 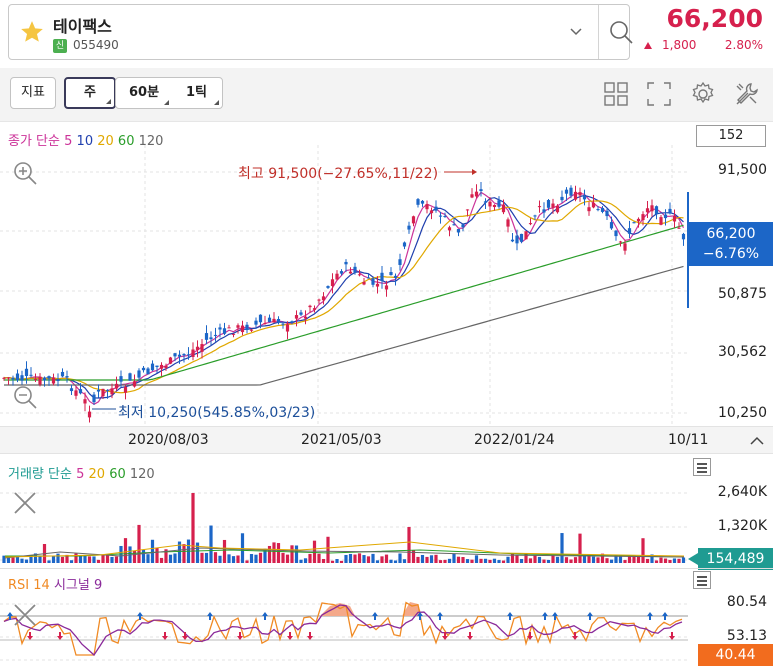 I want to click on rsi-legend-label: RSI 14, so click(x=29, y=585).